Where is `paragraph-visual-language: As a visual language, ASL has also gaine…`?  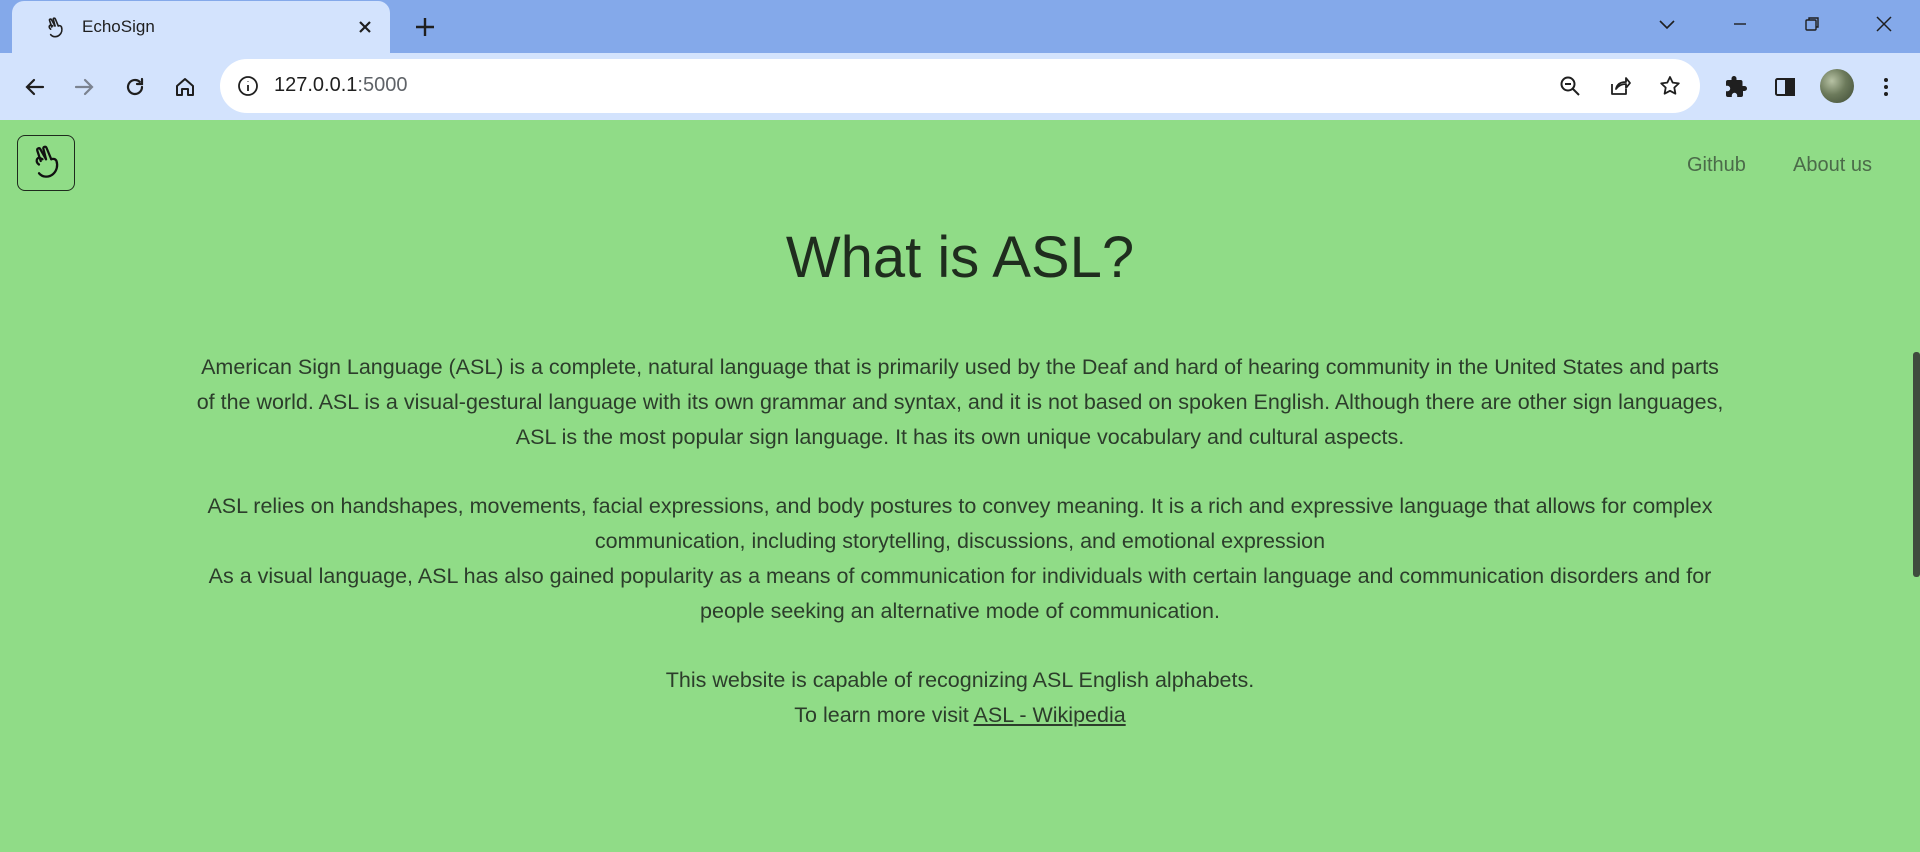 paragraph-visual-language: As a visual language, ASL has also gaine… is located at coordinates (960, 593).